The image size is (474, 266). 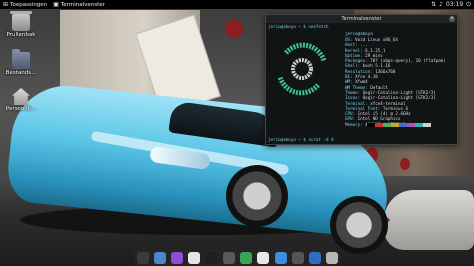 I want to click on terminal-title: Terminalvenster, so click(x=361, y=19).